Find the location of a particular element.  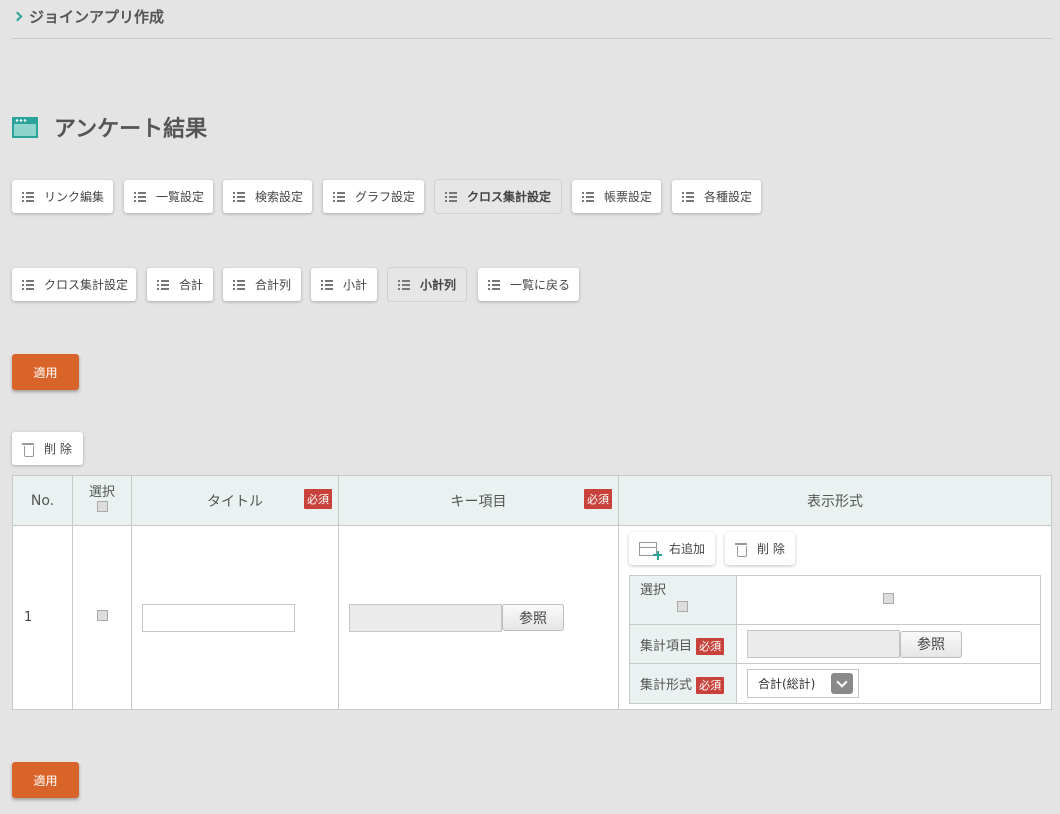

display-format-table: 選択 集計項目 必須 参照 集計形式 必須 合計(総計) is located at coordinates (835, 639).